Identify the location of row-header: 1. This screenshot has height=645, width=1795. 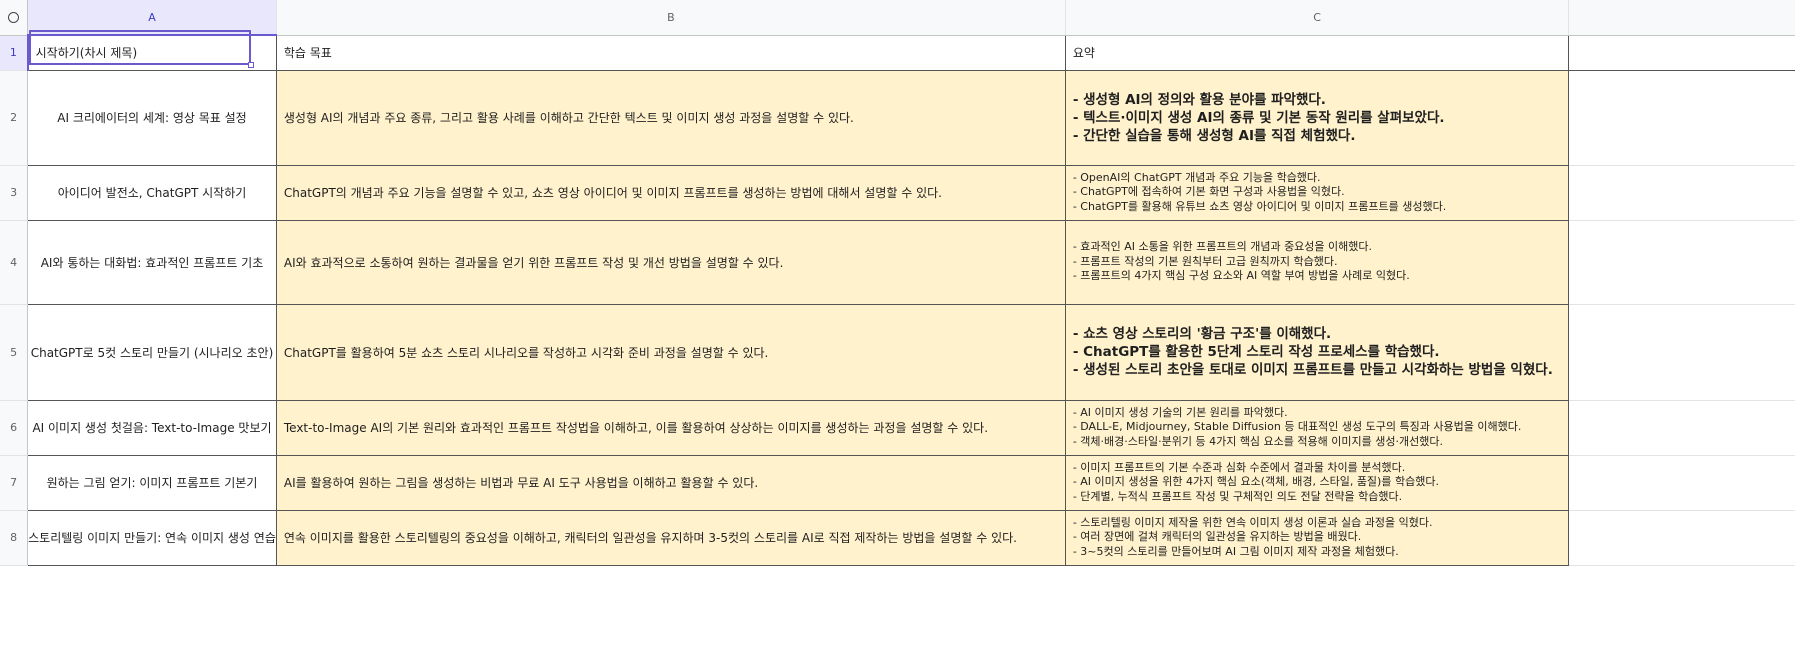
(14, 53).